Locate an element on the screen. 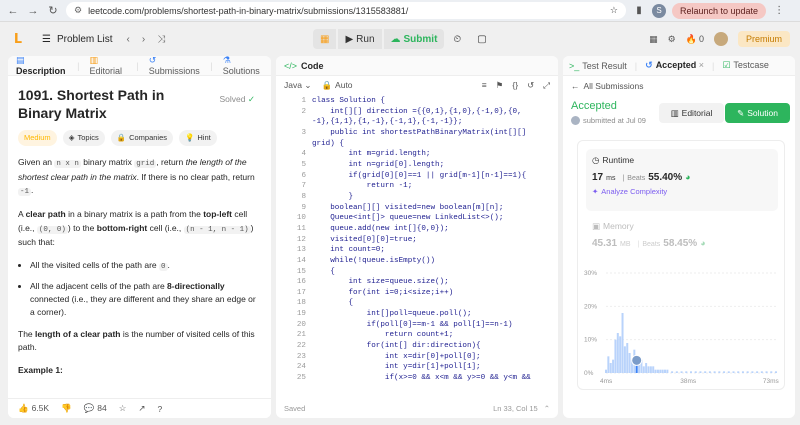 Image resolution: width=800 pixels, height=425 pixels. code-tab: Code is located at coordinates (312, 66).